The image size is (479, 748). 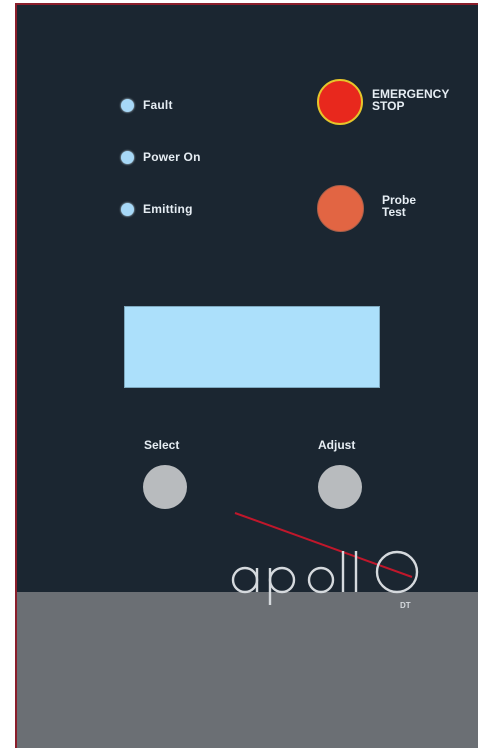 What do you see at coordinates (325, 577) in the screenshot?
I see `apollo-wordmark-icon` at bounding box center [325, 577].